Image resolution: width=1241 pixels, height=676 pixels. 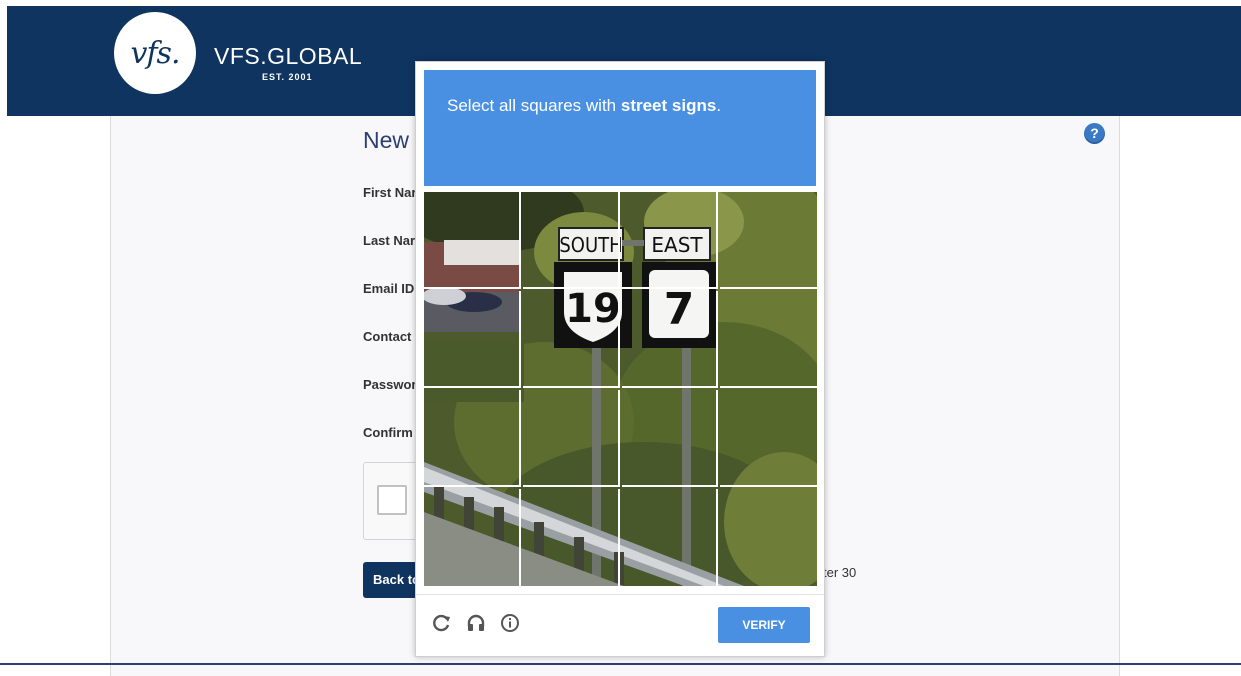 What do you see at coordinates (390, 192) in the screenshot?
I see `label-first-name: First Nar` at bounding box center [390, 192].